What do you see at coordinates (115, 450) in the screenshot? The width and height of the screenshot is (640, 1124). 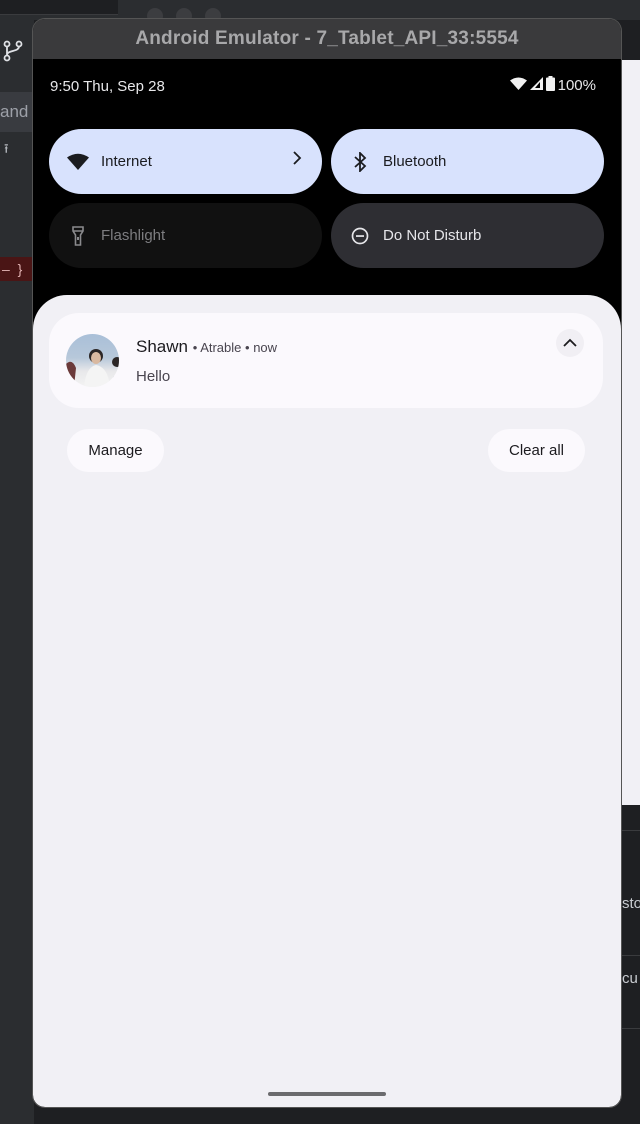 I see `manage-button: Manage` at bounding box center [115, 450].